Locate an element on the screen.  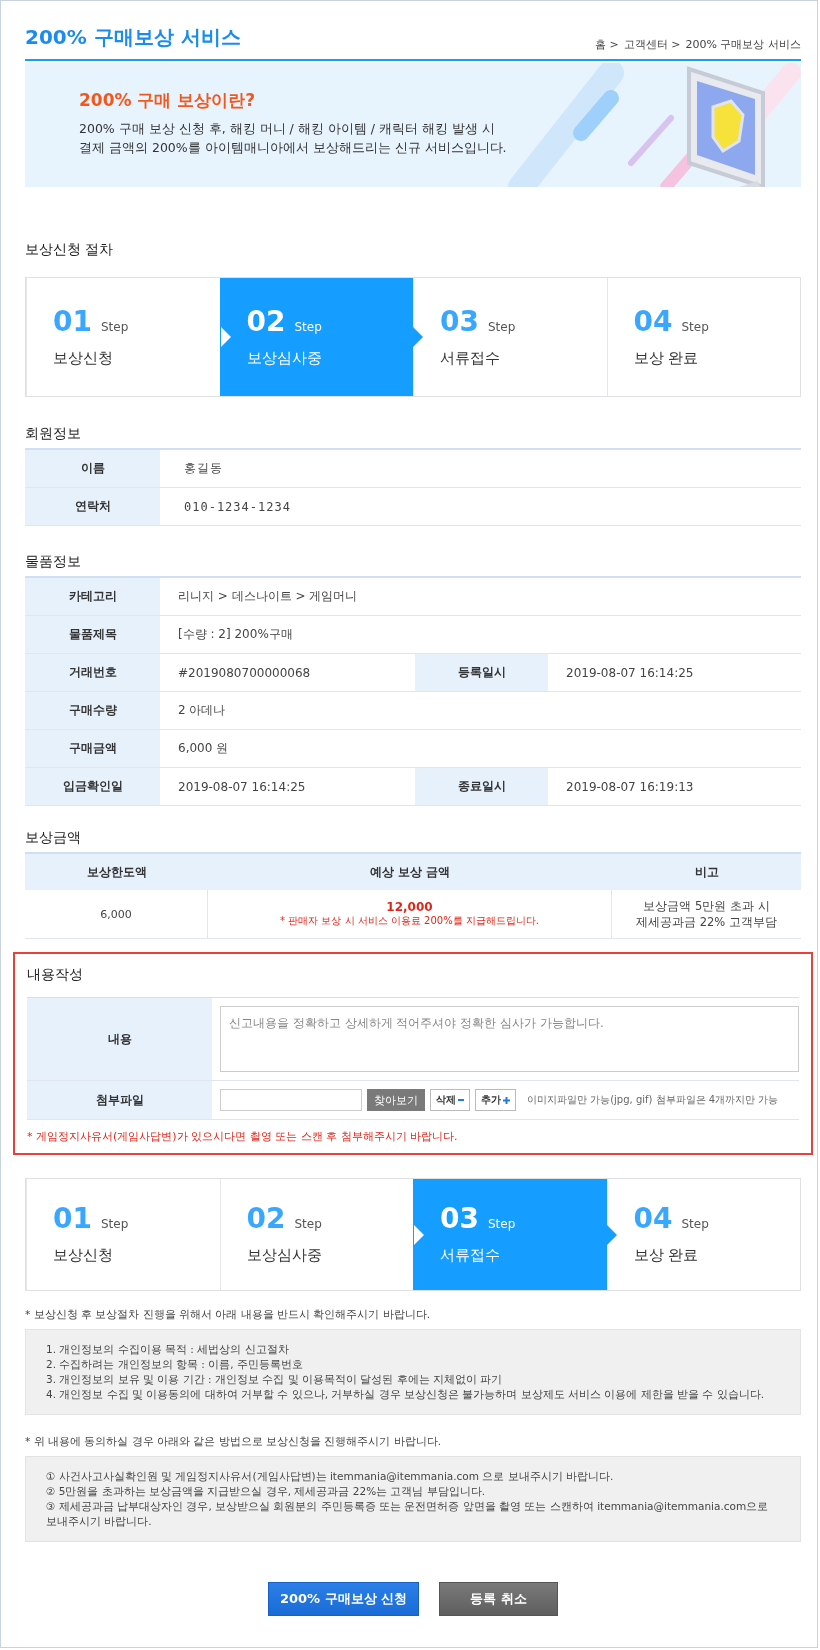
field-value: 홍길동 is located at coordinates (480, 469).